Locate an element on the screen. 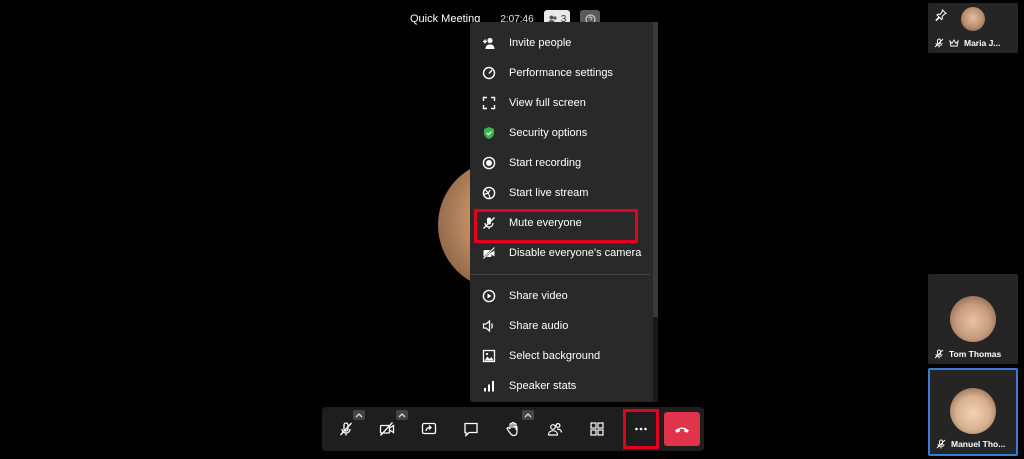  menu-item-label: Mute everyone is located at coordinates (545, 223).